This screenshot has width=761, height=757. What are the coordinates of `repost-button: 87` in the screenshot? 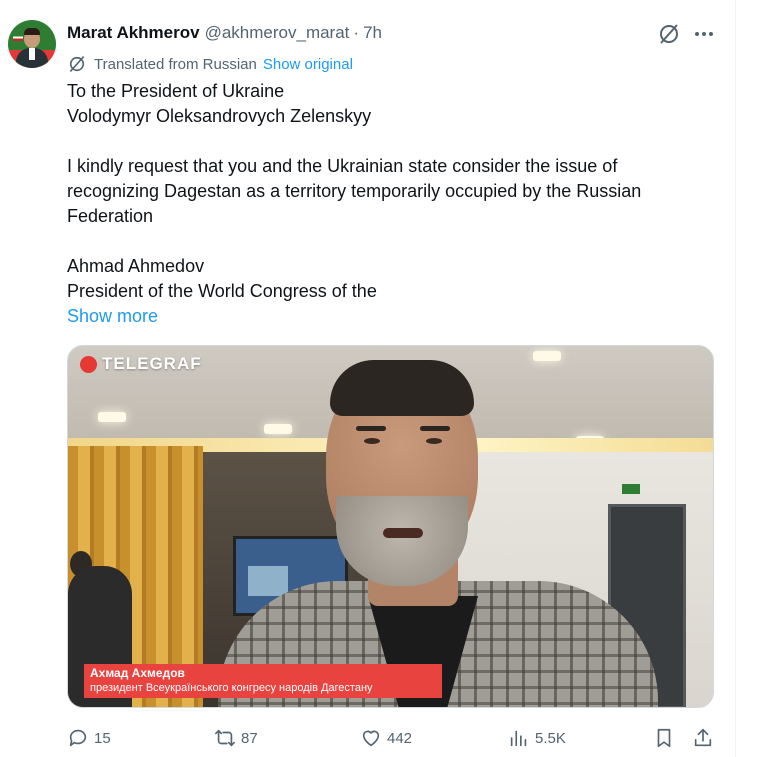 It's located at (236, 738).